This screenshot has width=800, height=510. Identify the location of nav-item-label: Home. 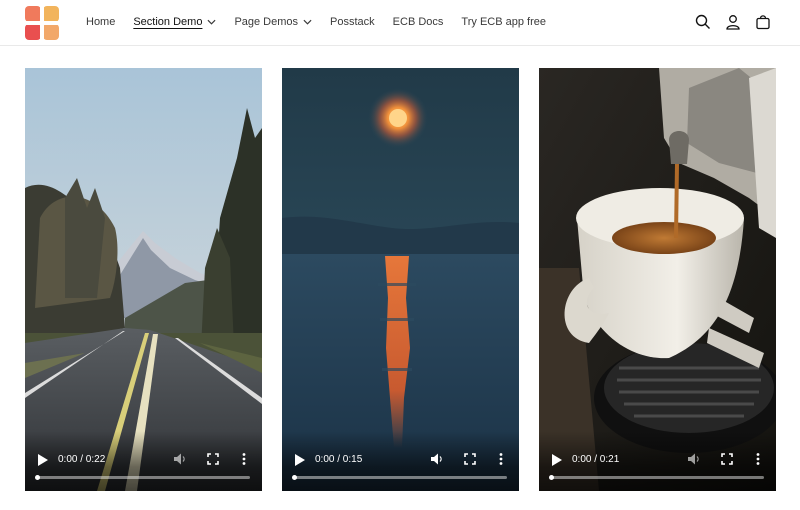
(101, 22).